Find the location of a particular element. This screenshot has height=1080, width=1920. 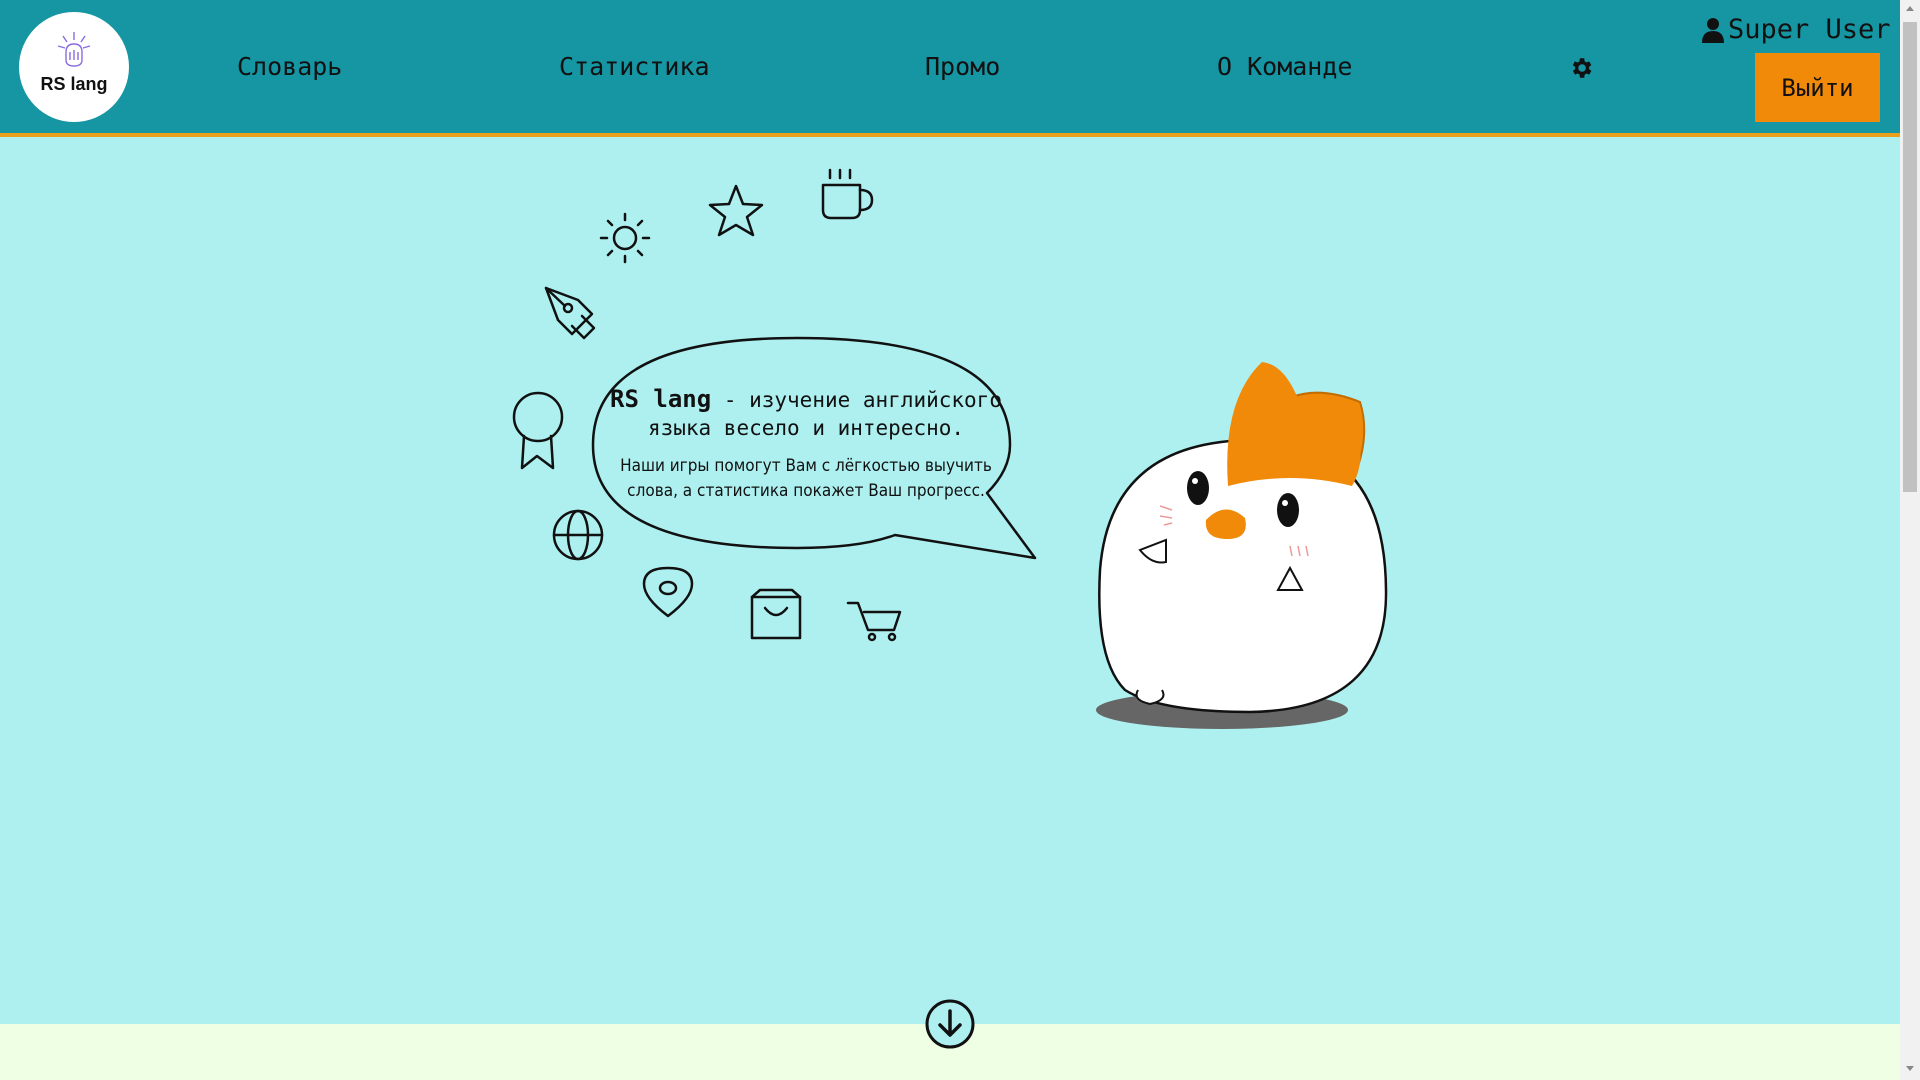

logo-emblem-icon is located at coordinates (74, 49).